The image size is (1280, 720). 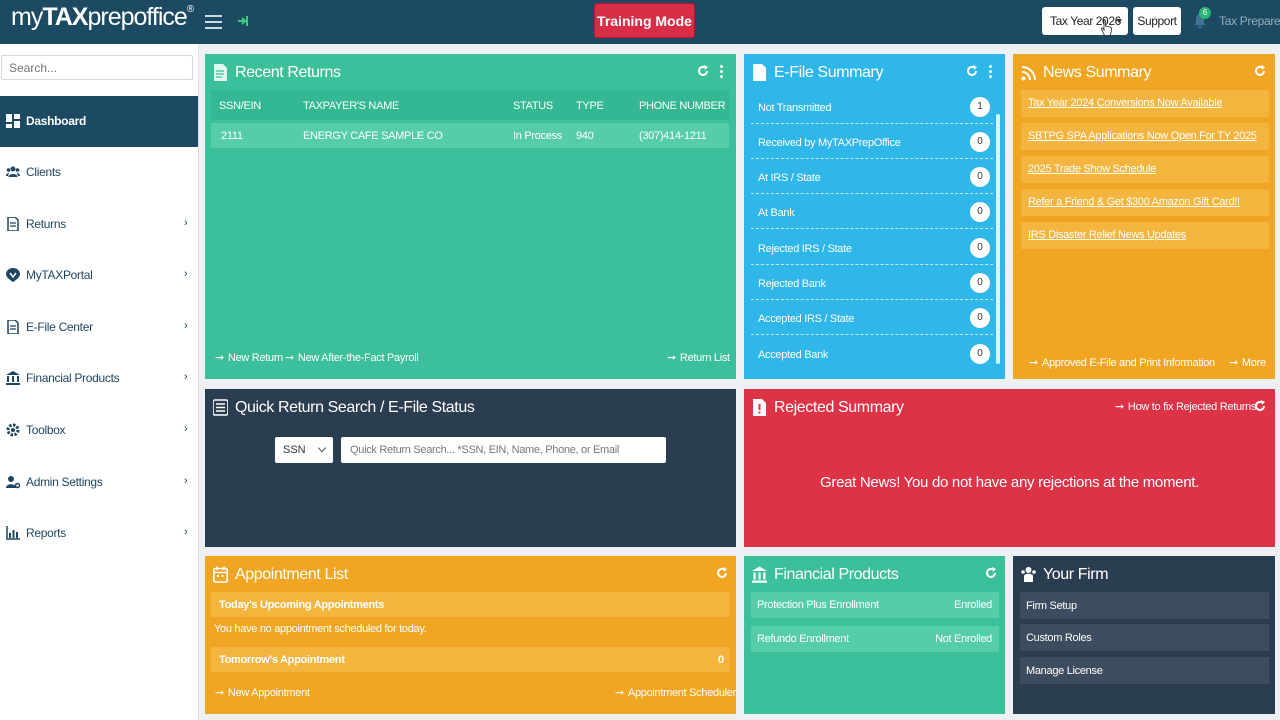 I want to click on tomorrow-count: 0, so click(x=721, y=660).